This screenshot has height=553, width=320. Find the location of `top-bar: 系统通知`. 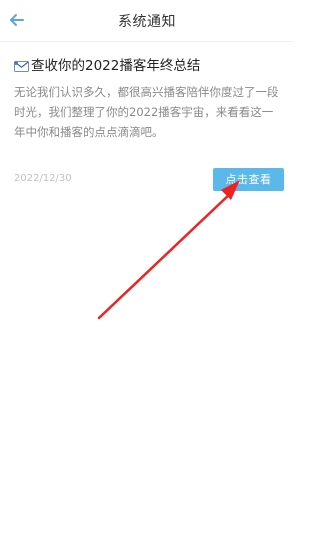

top-bar: 系统通知 is located at coordinates (147, 21).